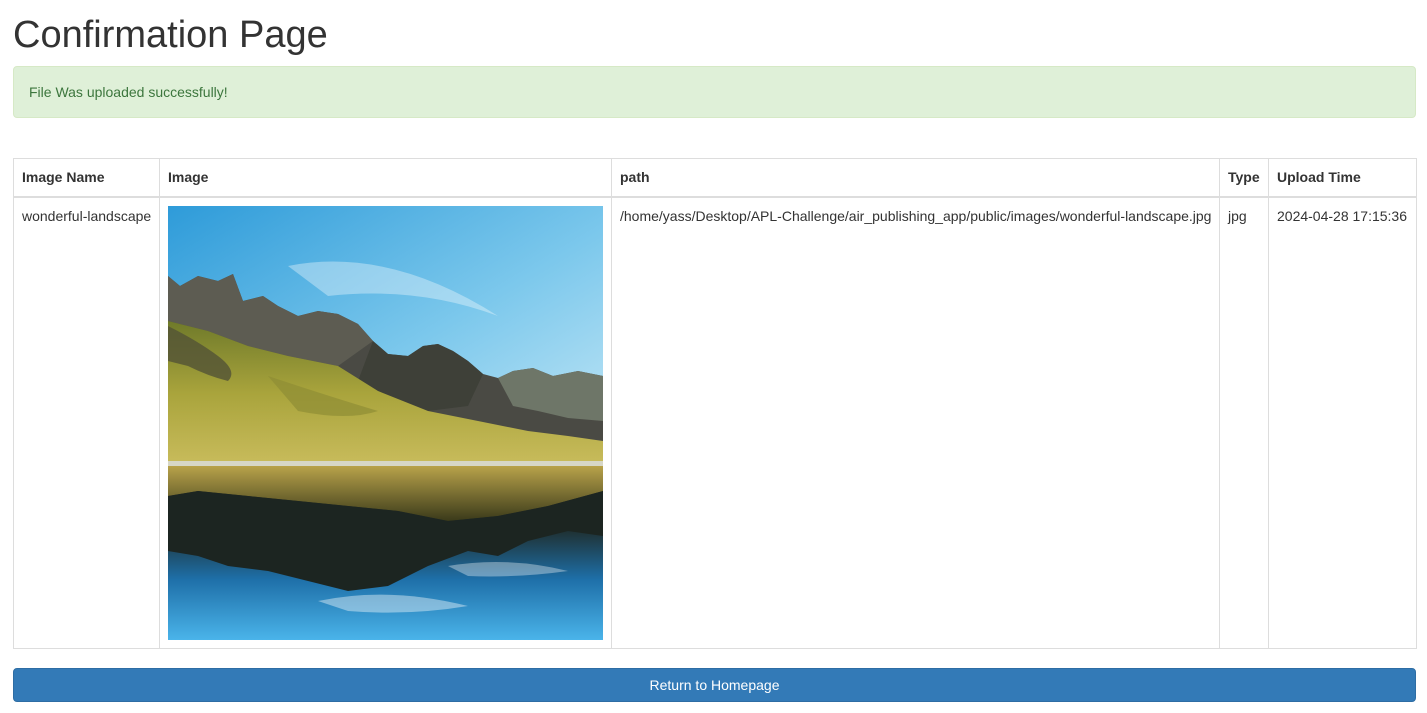 The height and width of the screenshot is (713, 1427). What do you see at coordinates (1244, 178) in the screenshot?
I see `column-header-type: Type` at bounding box center [1244, 178].